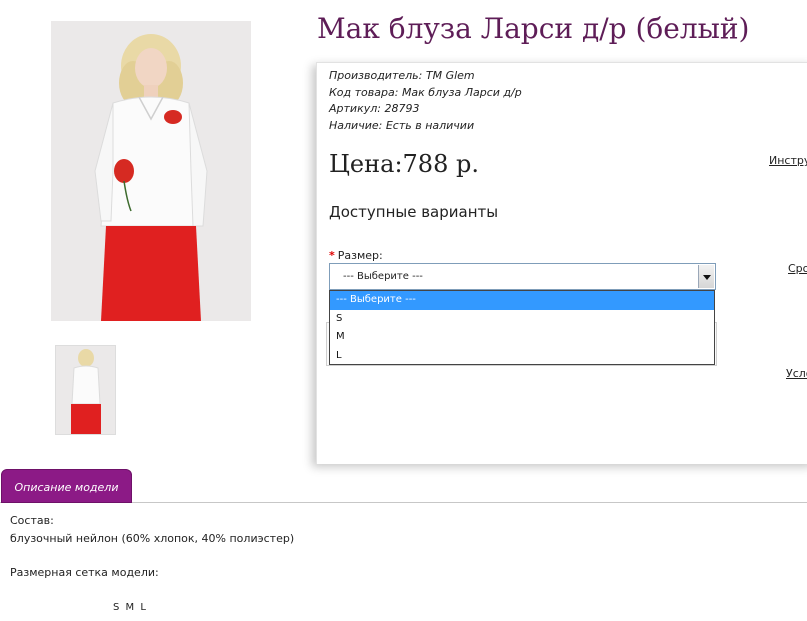  Describe the element at coordinates (84, 572) in the screenshot. I see `size-grid-label: Размерная сетка модели:` at that location.